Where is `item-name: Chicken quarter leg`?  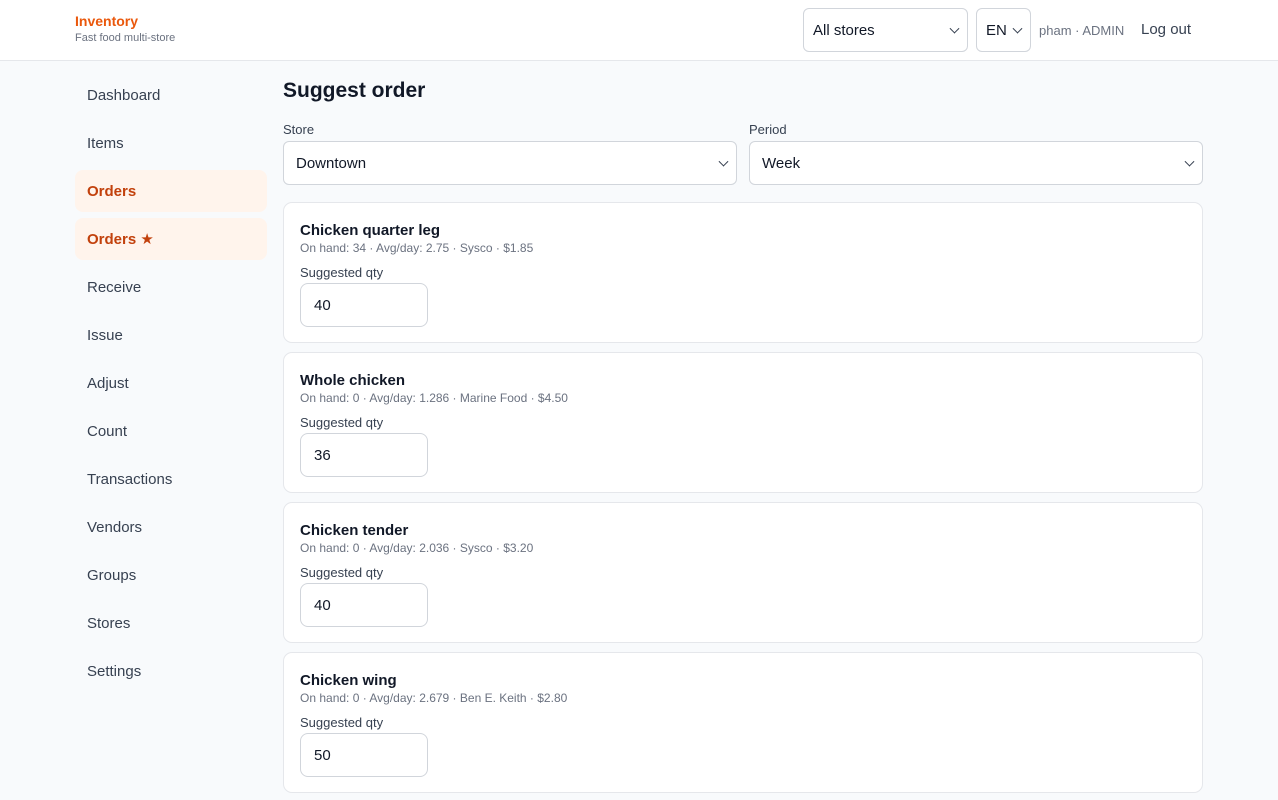 item-name: Chicken quarter leg is located at coordinates (370, 230).